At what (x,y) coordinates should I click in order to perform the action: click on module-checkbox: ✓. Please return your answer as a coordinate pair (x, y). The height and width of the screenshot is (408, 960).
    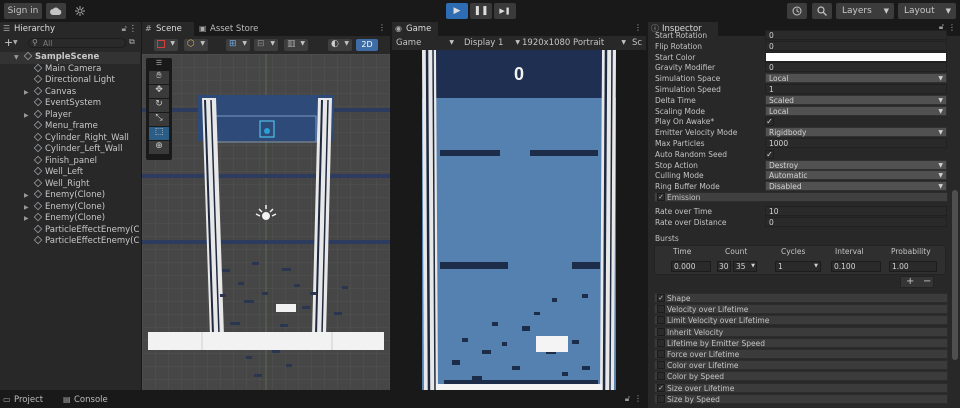
    Looking at the image, I should click on (661, 387).